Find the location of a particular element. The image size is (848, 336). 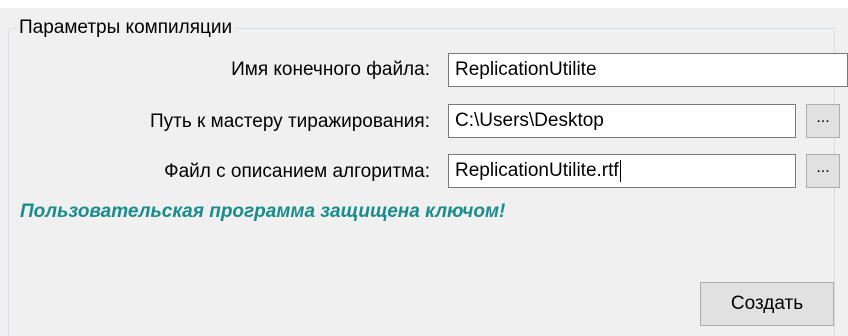

top-strip is located at coordinates (424, 4).